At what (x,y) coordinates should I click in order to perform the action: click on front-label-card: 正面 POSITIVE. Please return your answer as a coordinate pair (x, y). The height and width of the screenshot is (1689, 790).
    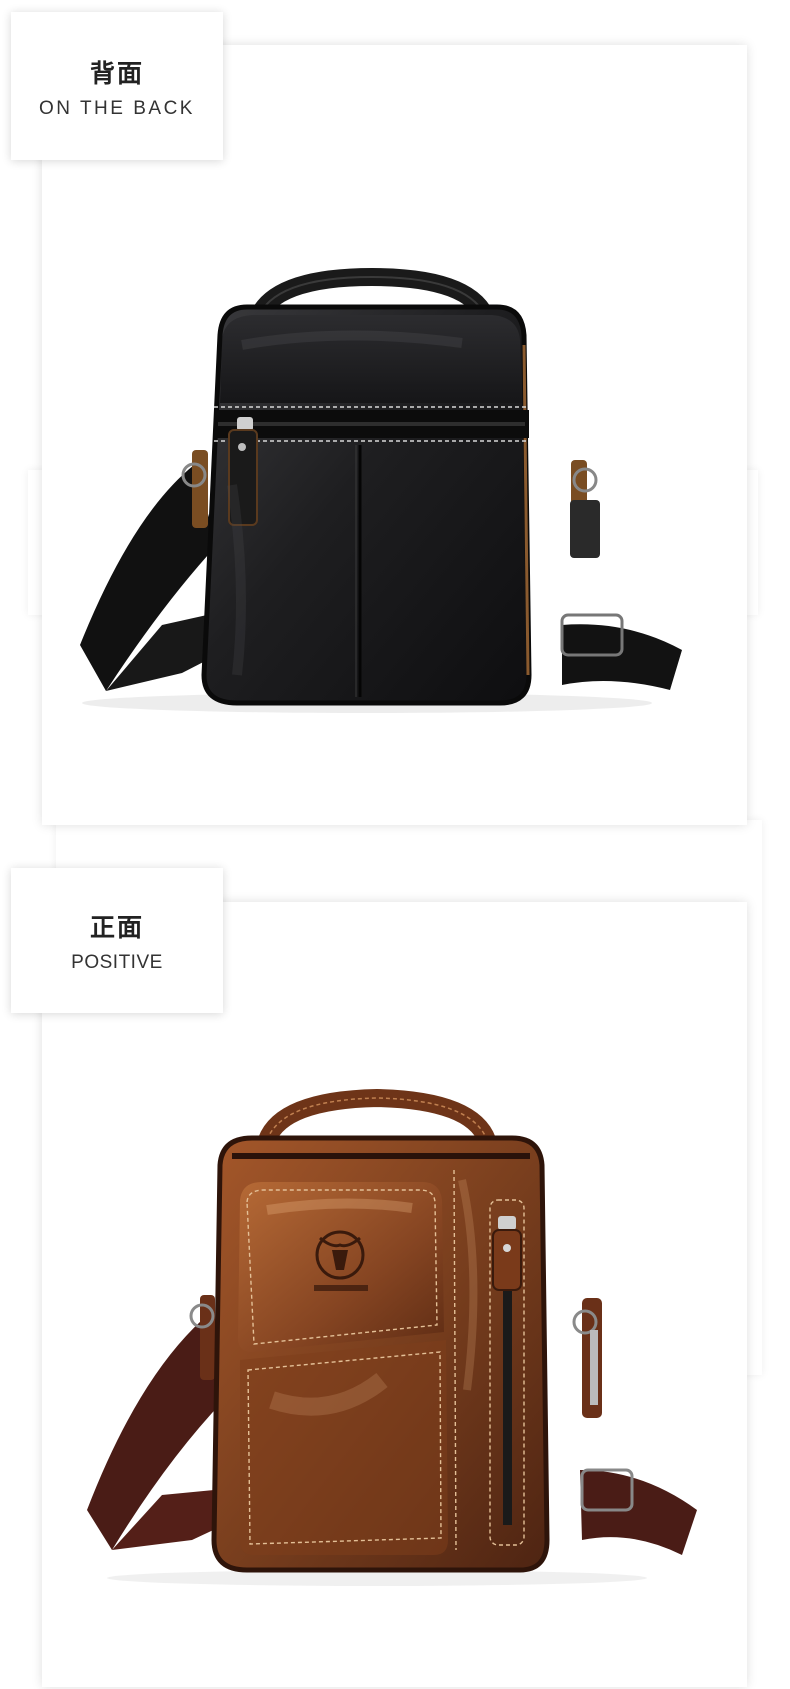
    Looking at the image, I should click on (117, 940).